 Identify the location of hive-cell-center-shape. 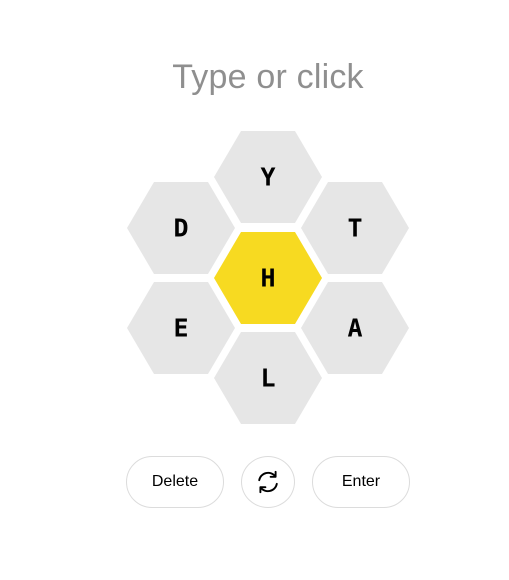
(268, 278).